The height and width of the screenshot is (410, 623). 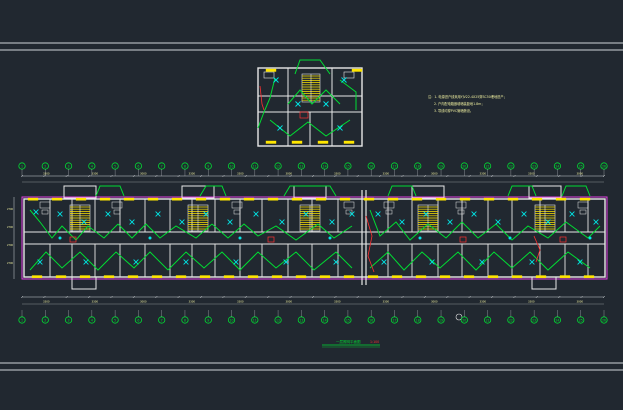 What do you see at coordinates (418, 166) in the screenshot?
I see `grid-label: 18` at bounding box center [418, 166].